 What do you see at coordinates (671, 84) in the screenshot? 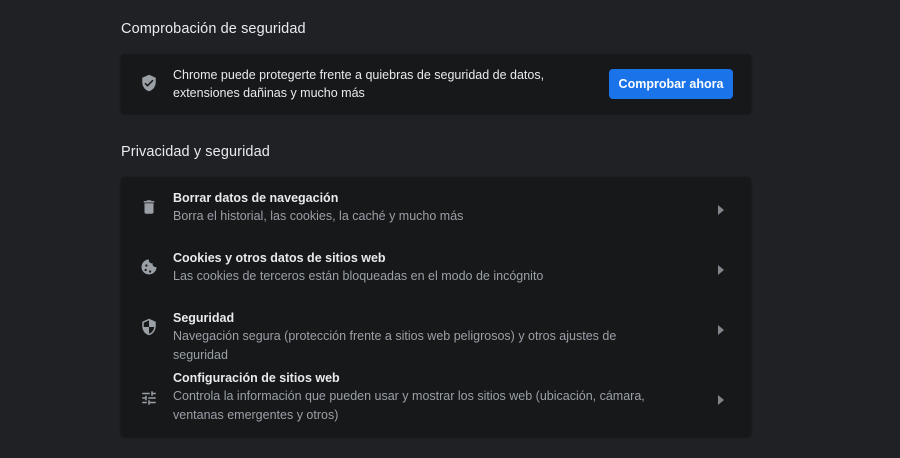
I see `check-now-button: Comprobar ahora` at bounding box center [671, 84].